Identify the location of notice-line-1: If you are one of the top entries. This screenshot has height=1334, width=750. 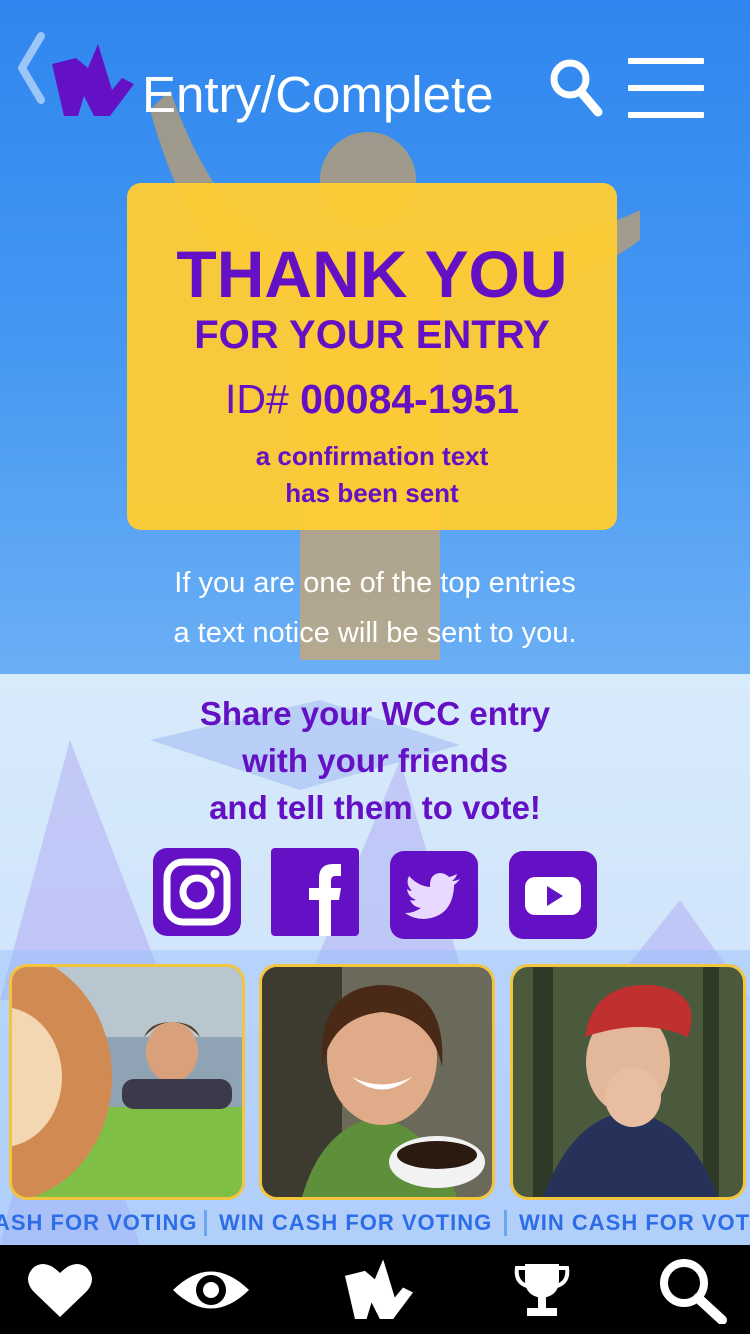
(375, 583).